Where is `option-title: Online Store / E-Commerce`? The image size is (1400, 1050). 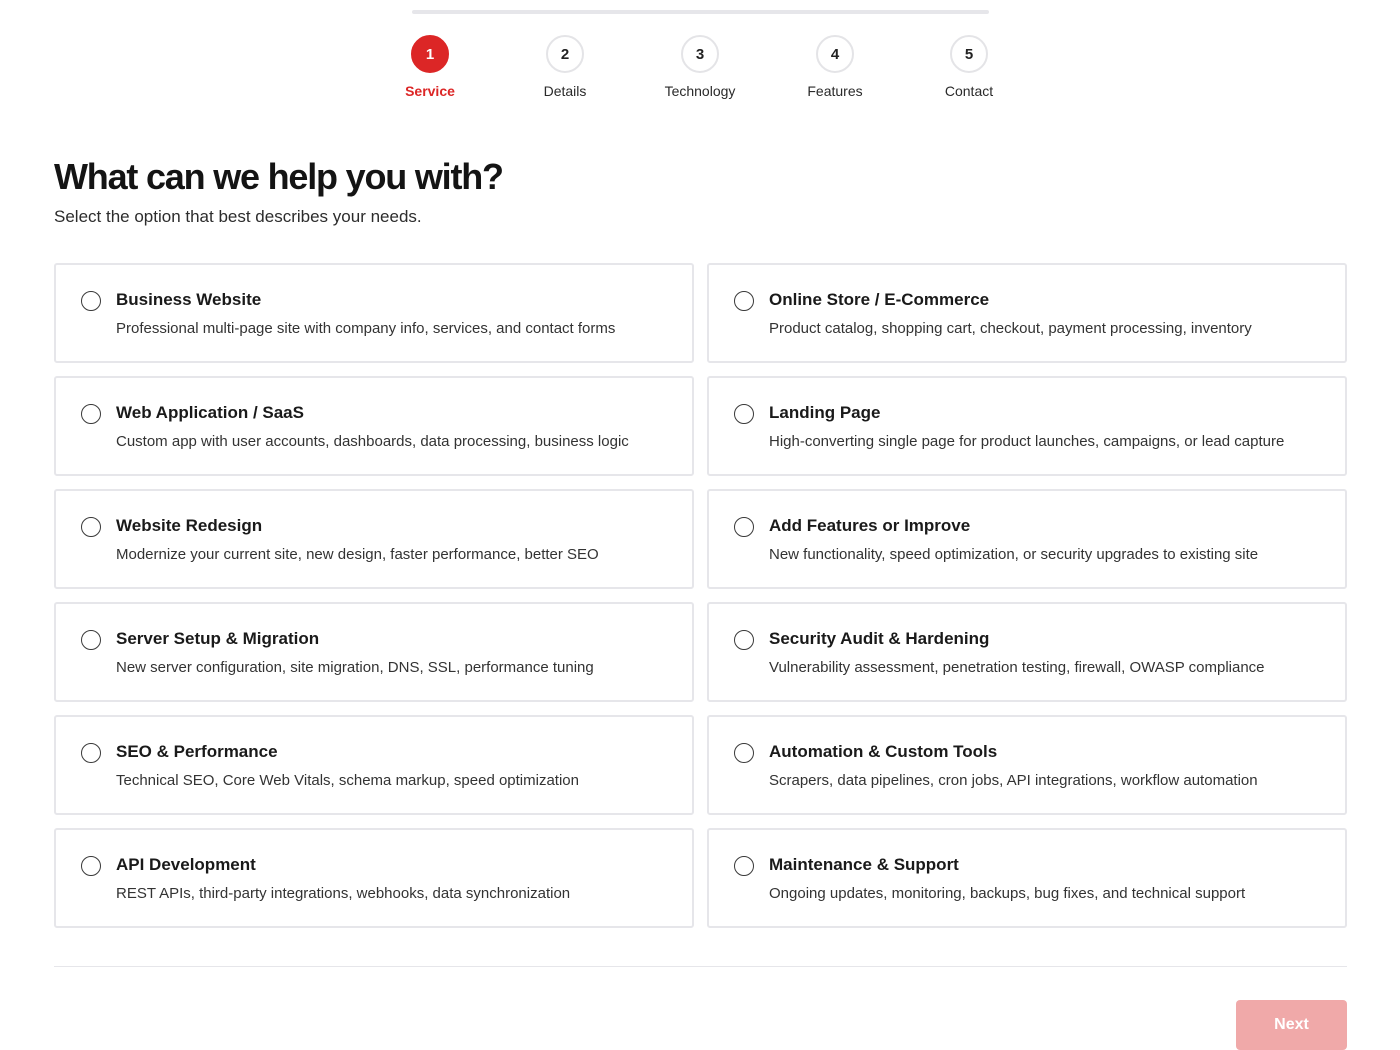
option-title: Online Store / E-Commerce is located at coordinates (879, 299).